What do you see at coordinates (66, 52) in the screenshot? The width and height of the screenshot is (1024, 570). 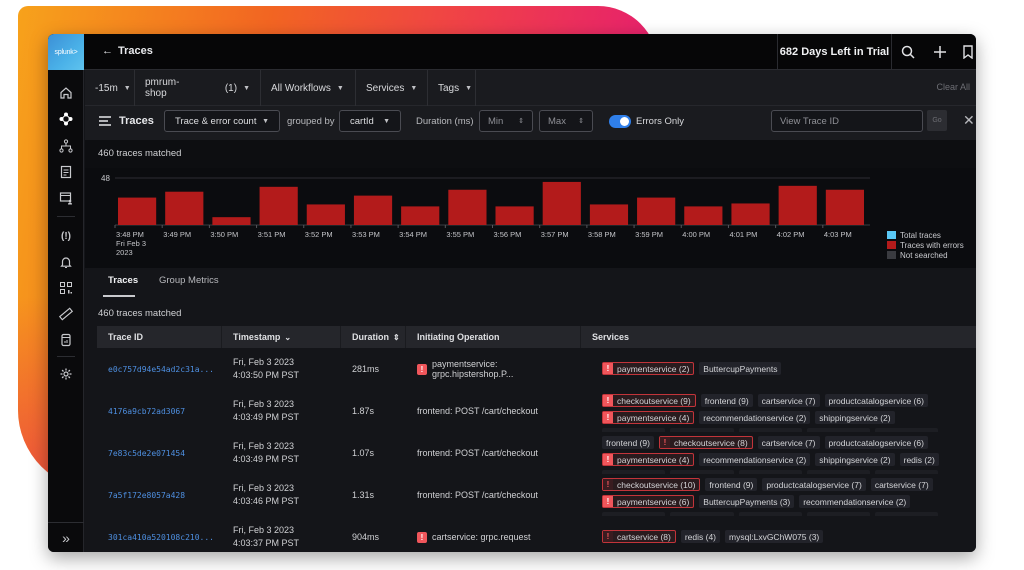 I see `splunk-logo: splunk>` at bounding box center [66, 52].